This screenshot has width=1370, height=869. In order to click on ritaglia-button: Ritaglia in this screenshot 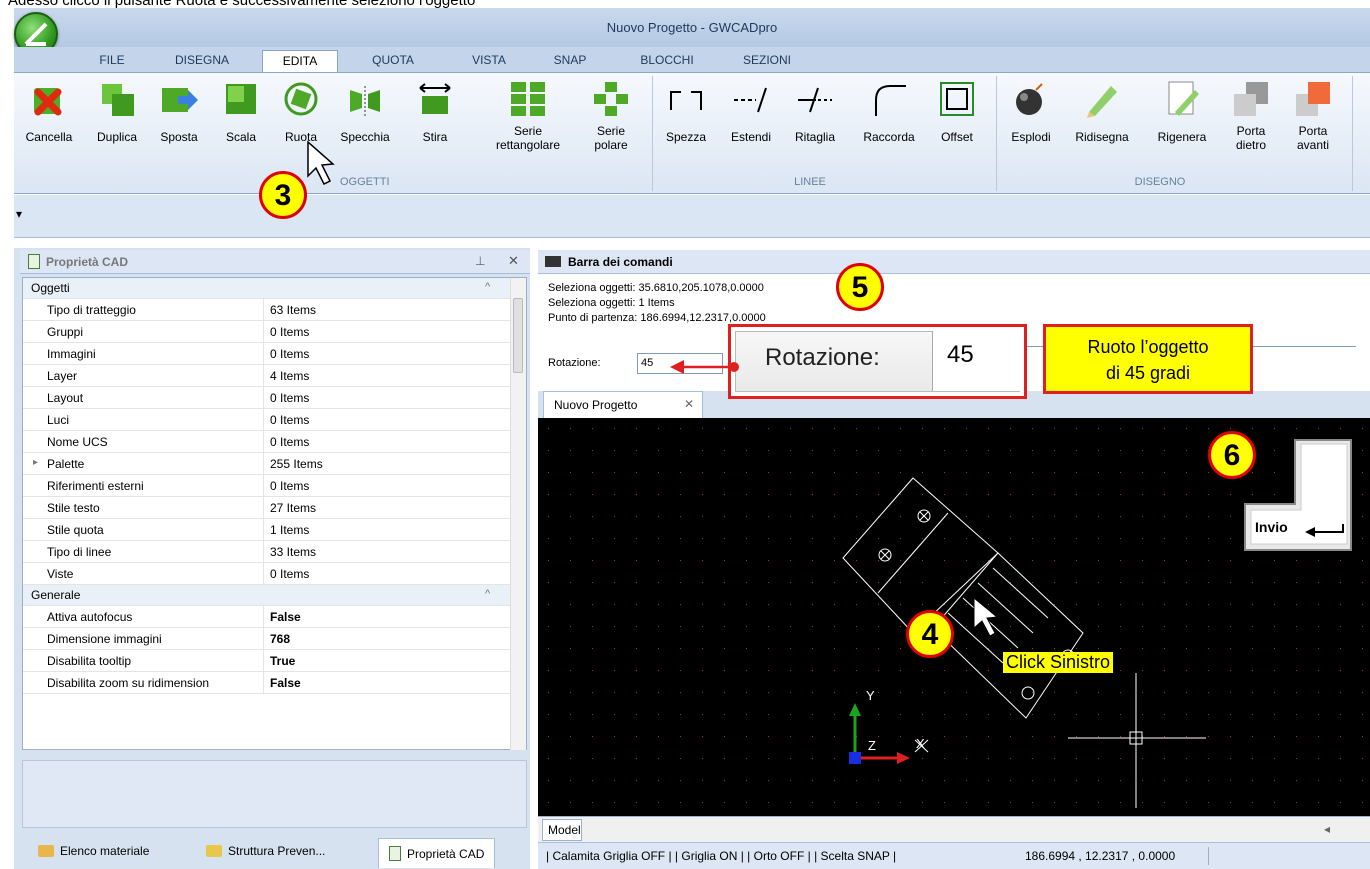, I will do `click(815, 112)`.